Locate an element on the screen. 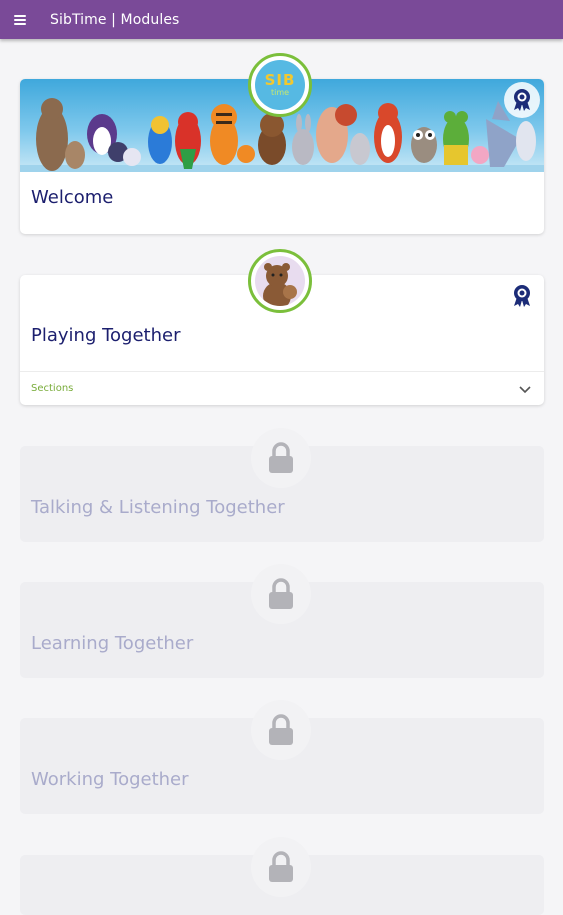 Image resolution: width=563 pixels, height=915 pixels. sibtime-logo-avatar: SIB time is located at coordinates (280, 85).